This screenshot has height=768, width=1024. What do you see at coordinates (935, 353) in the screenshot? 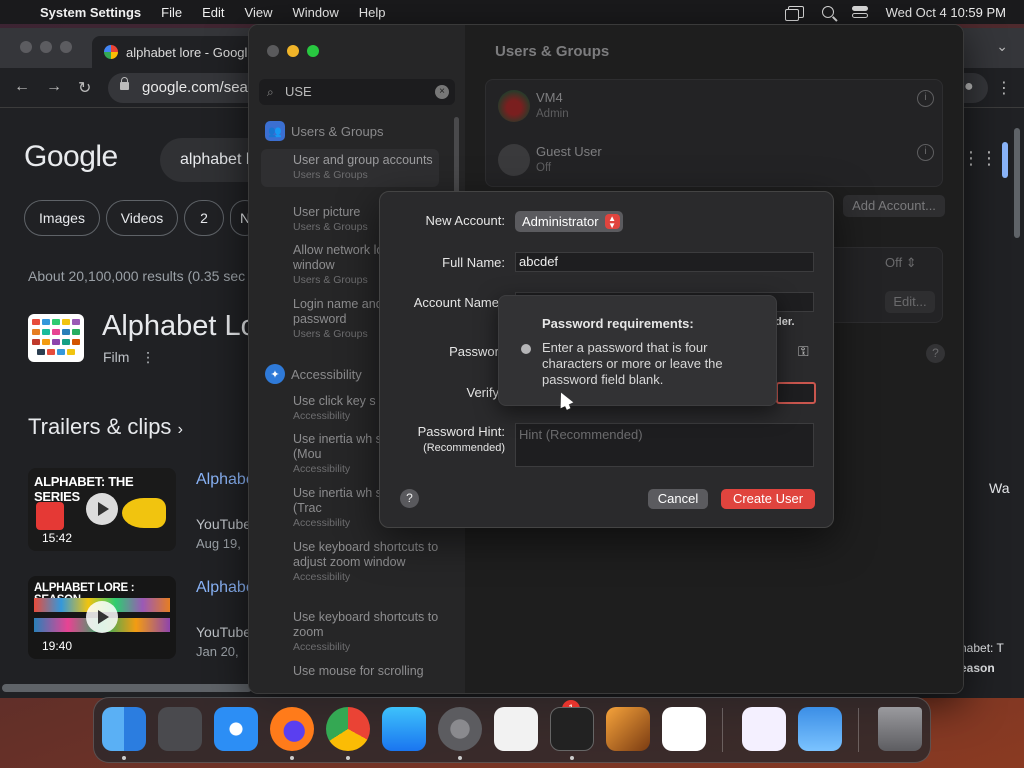
I see `help-button: ?` at bounding box center [935, 353].